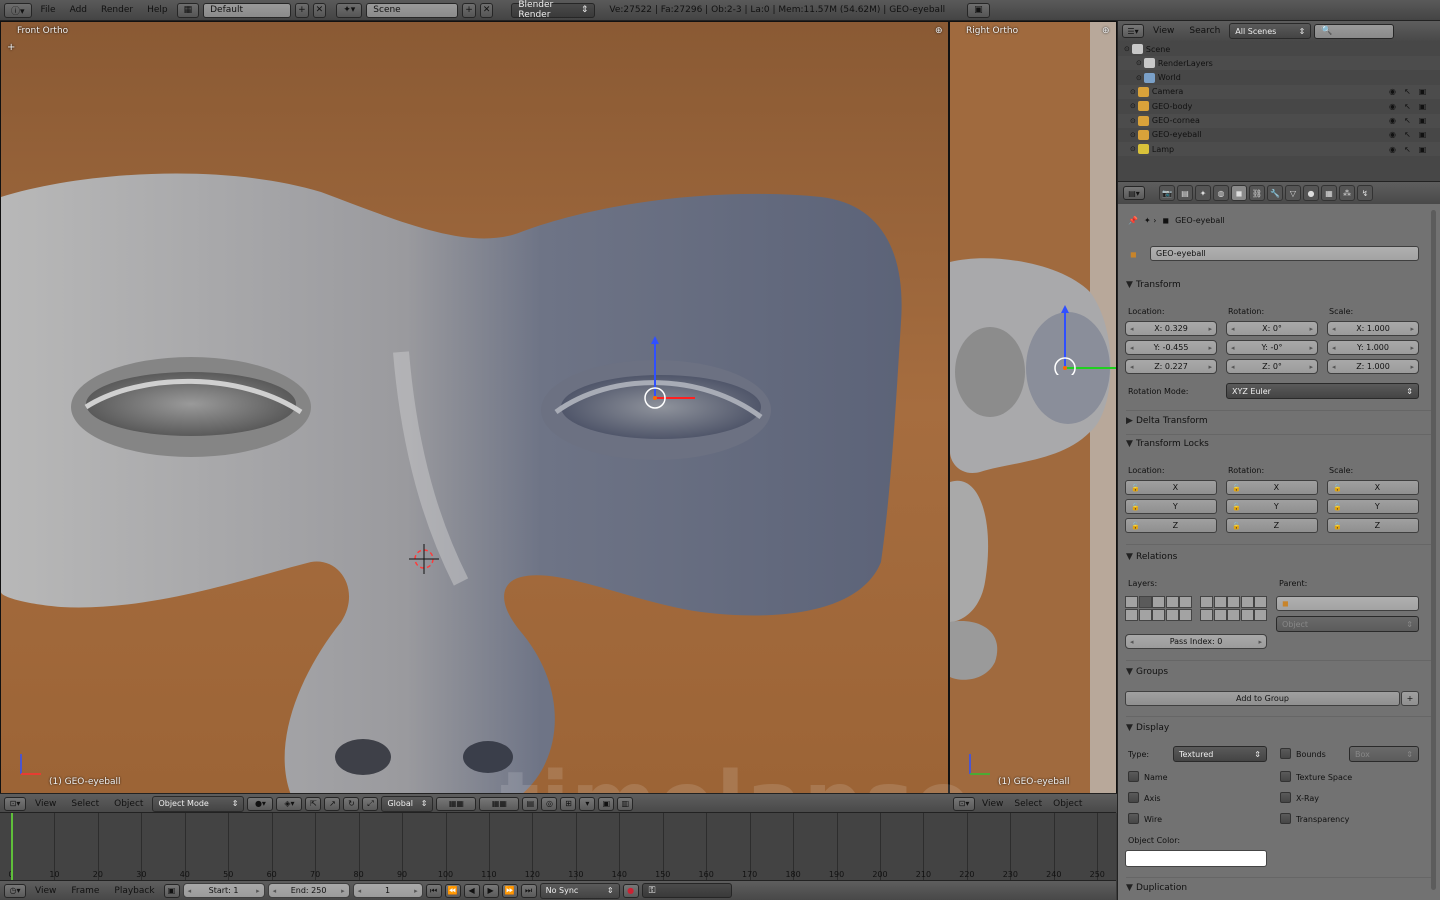  Describe the element at coordinates (351, 803) in the screenshot. I see `rotate-manipulator-icon: ↻` at that location.